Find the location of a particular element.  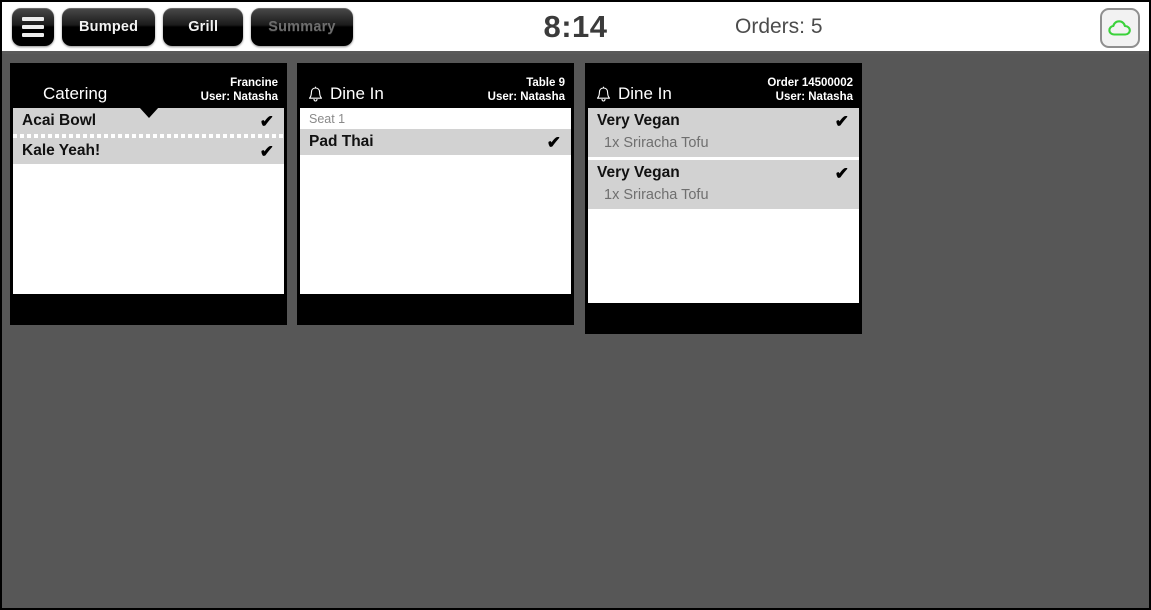

card-header: Dine In Order 14500002 User: Natasha is located at coordinates (723, 87).